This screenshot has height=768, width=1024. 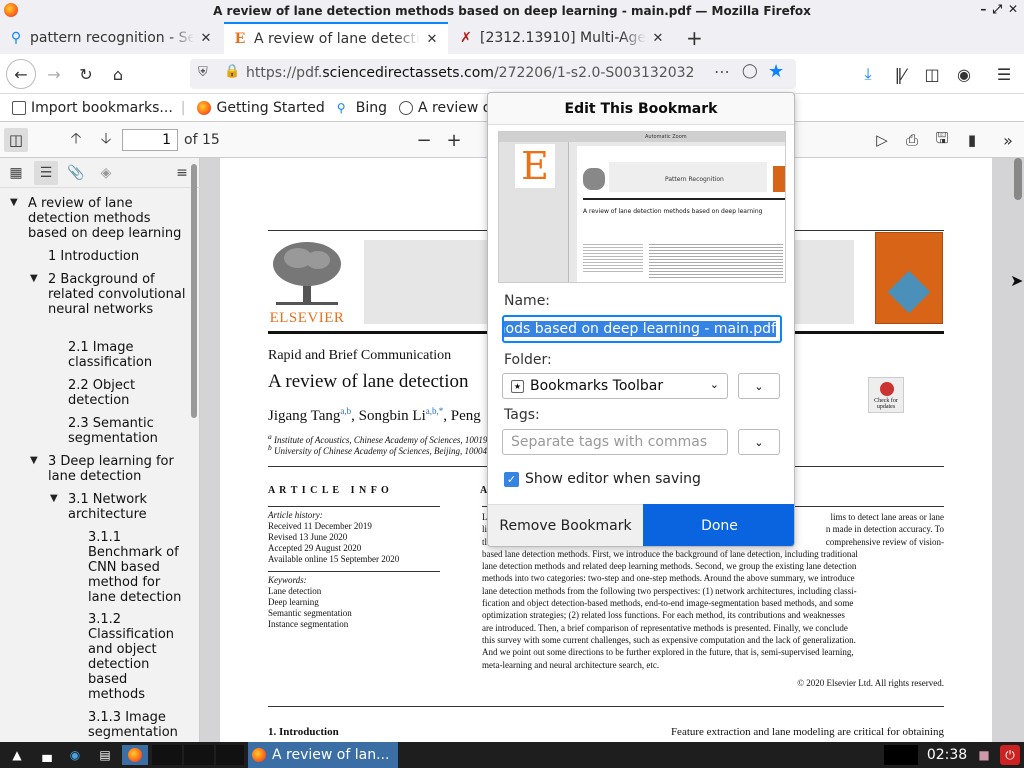 I want to click on clock: 02:38, so click(x=947, y=755).